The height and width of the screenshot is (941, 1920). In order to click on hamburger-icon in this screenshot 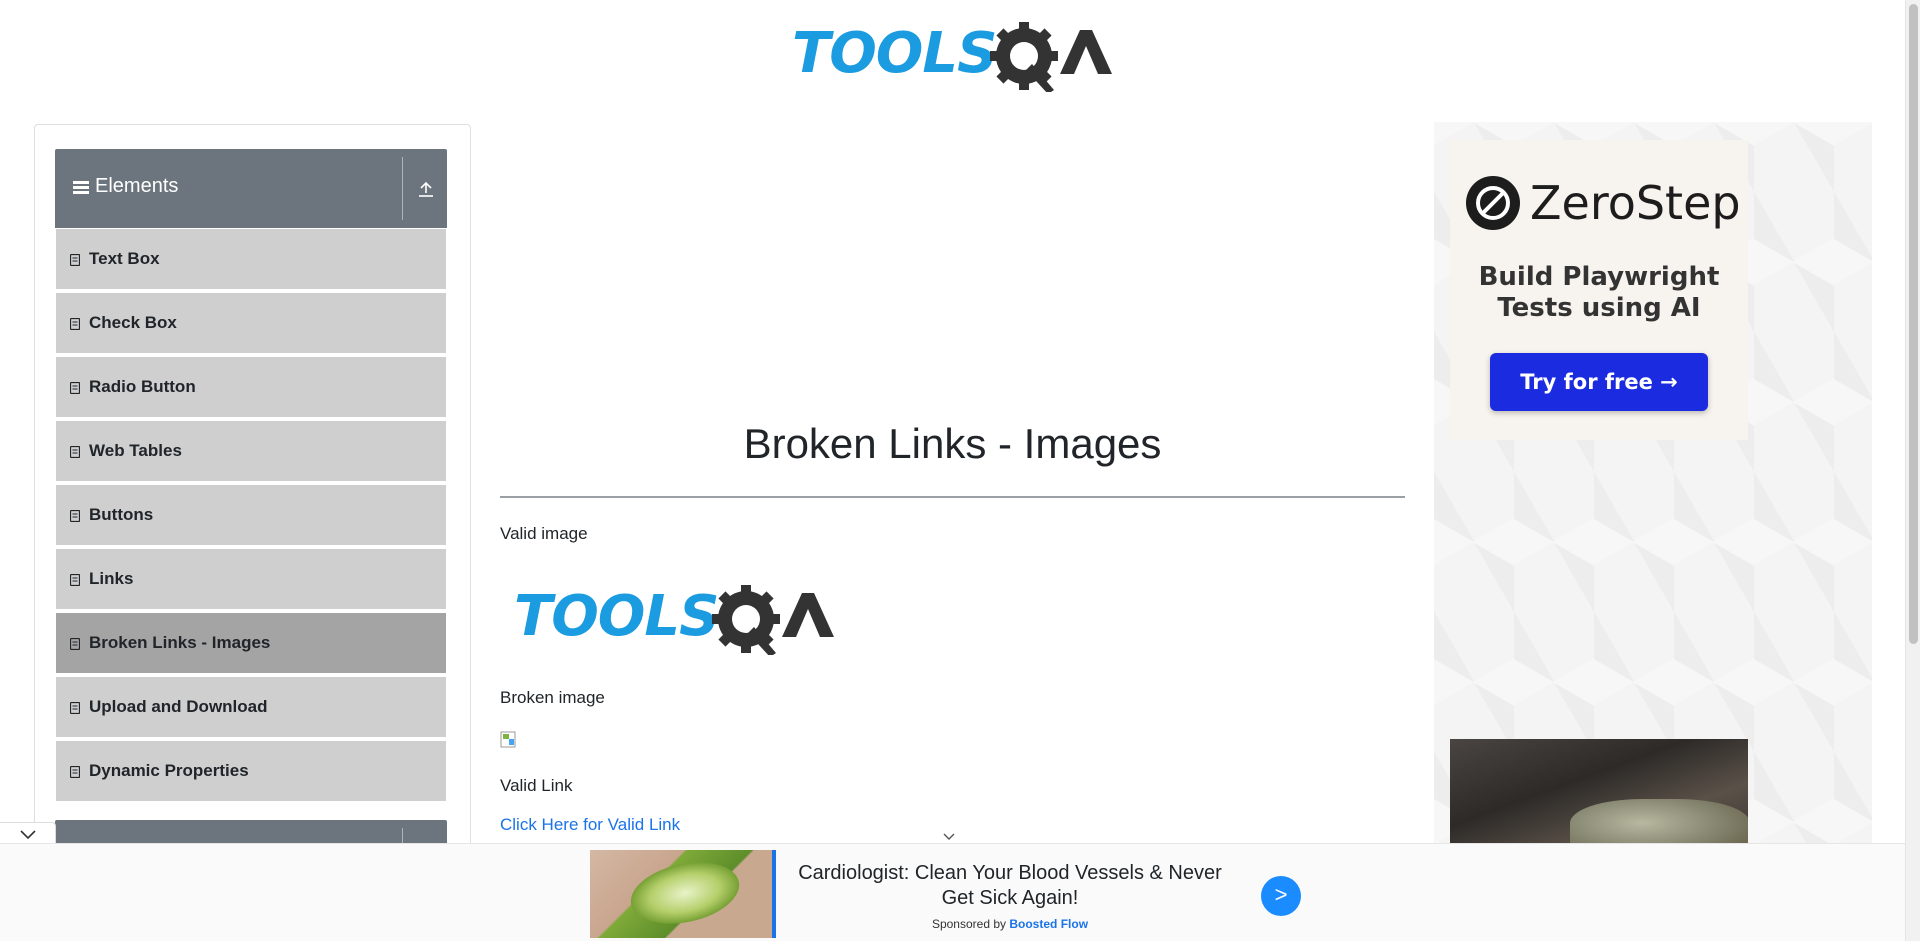, I will do `click(81, 187)`.